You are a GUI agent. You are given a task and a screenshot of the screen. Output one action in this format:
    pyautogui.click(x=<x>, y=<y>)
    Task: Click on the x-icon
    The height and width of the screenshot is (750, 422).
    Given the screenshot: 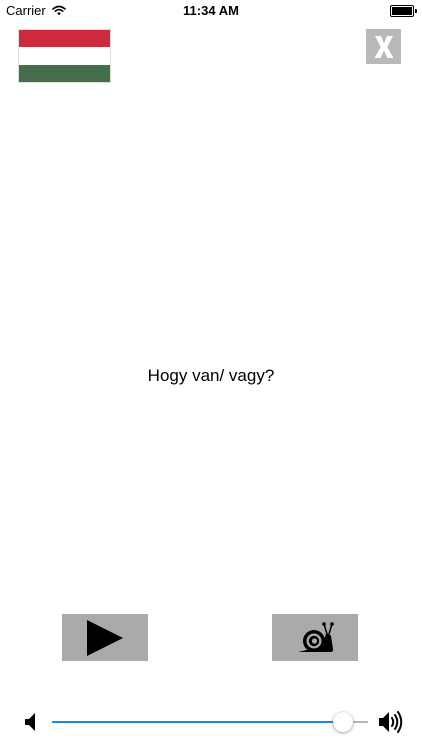 What is the action you would take?
    pyautogui.click(x=383, y=46)
    